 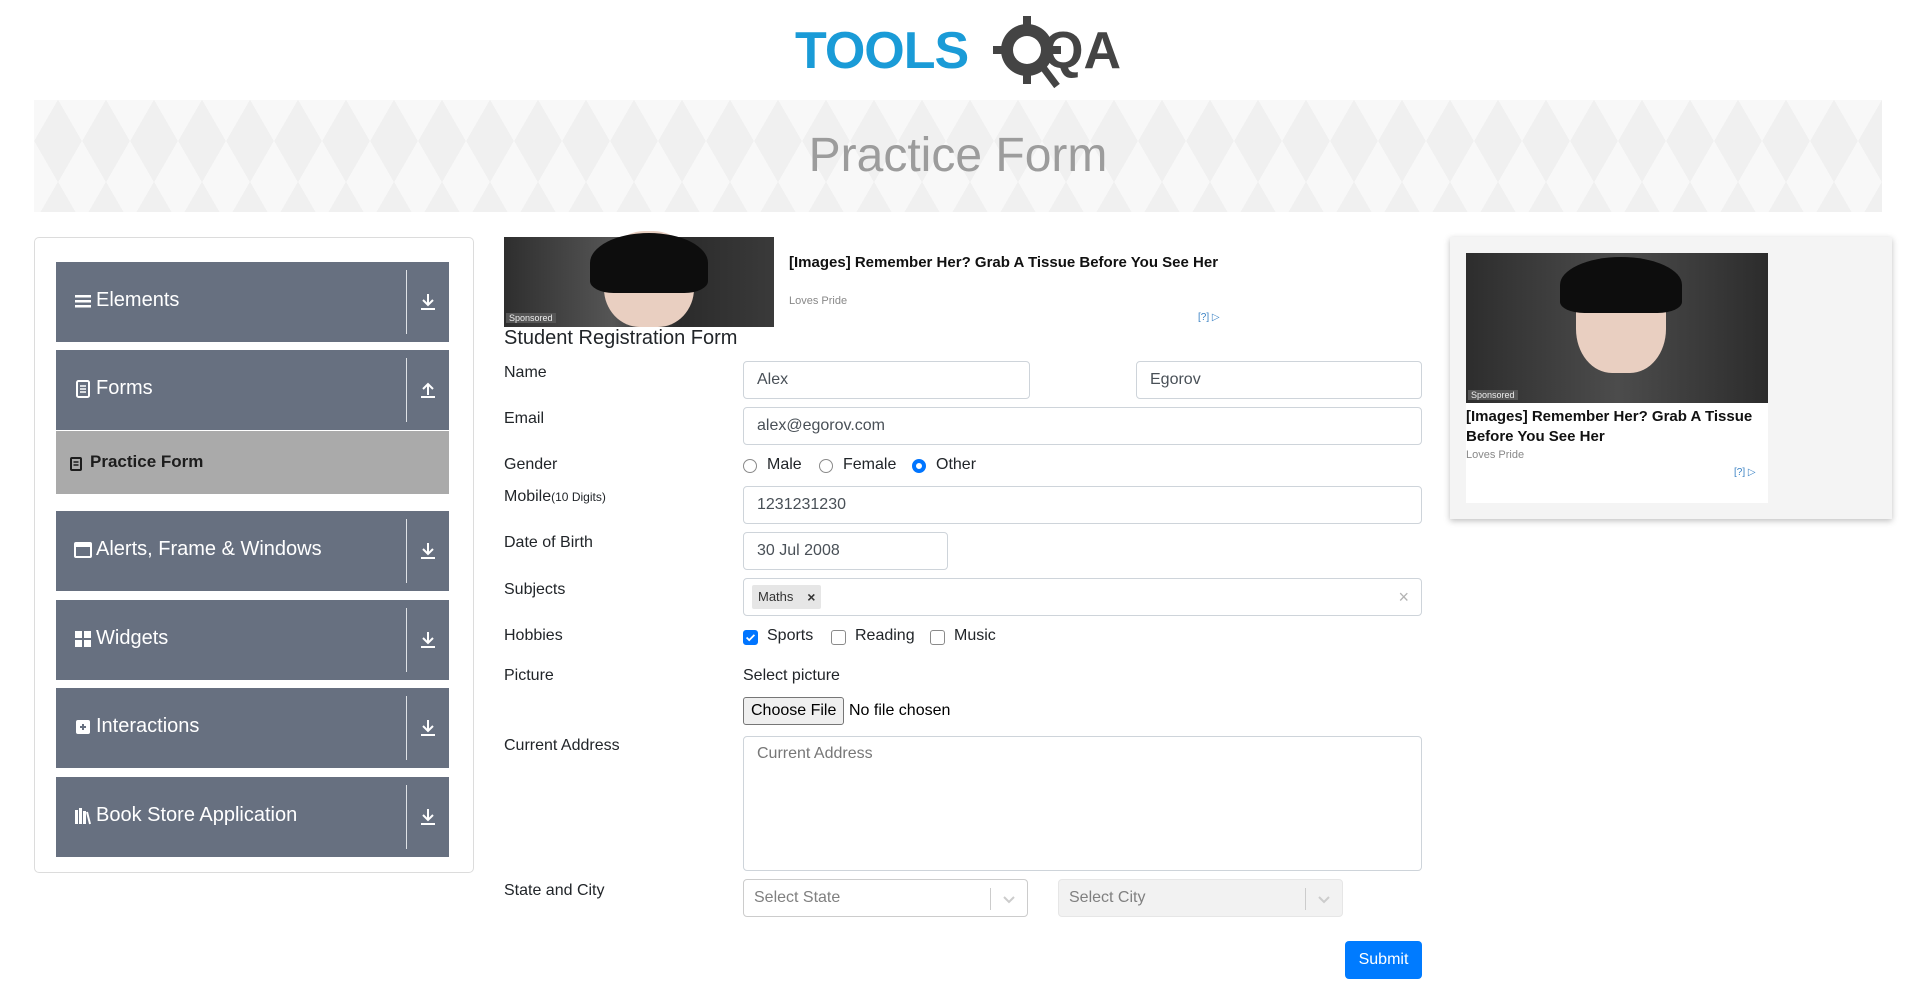 What do you see at coordinates (960, 54) in the screenshot?
I see `toolsqa-logo: TOOLS QA` at bounding box center [960, 54].